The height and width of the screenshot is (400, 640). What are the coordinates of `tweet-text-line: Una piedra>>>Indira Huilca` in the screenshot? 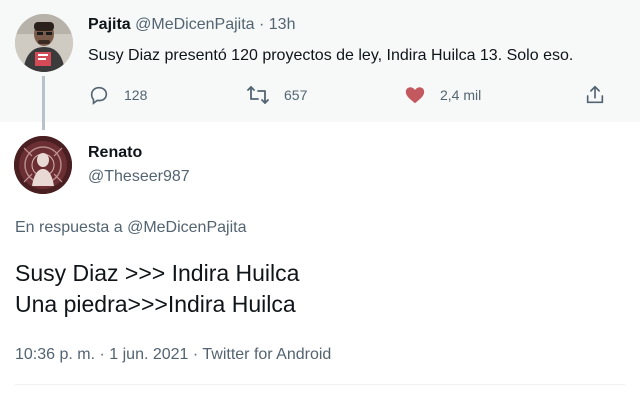 It's located at (155, 304).